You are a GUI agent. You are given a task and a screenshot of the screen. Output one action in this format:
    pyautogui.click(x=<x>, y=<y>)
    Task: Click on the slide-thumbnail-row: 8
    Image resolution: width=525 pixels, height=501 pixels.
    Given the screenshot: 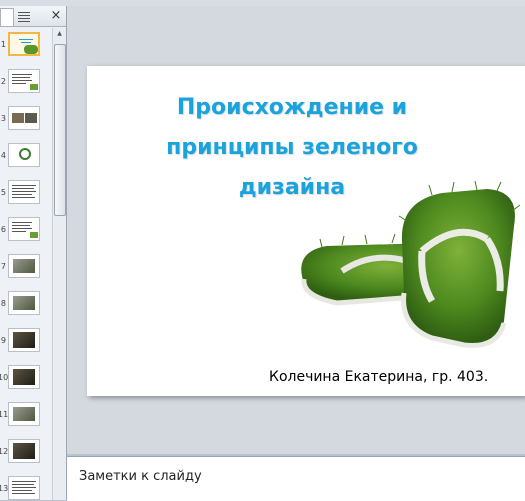 What is the action you would take?
    pyautogui.click(x=26, y=305)
    